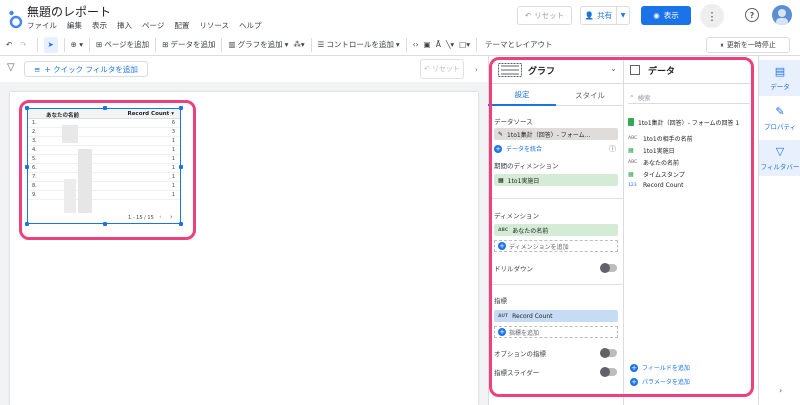 This screenshot has width=800, height=405. I want to click on line-icon: ╲▾, so click(450, 44).